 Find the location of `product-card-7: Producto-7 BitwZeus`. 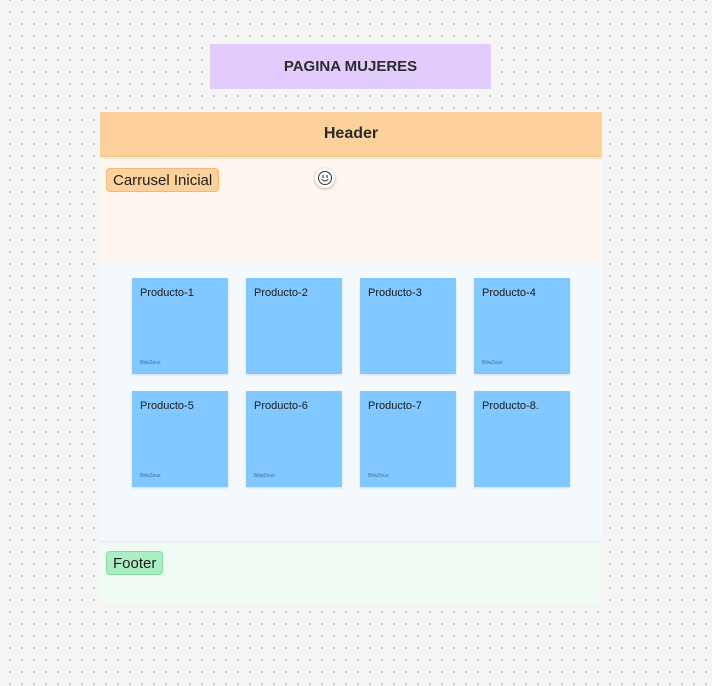

product-card-7: Producto-7 BitwZeus is located at coordinates (408, 439).